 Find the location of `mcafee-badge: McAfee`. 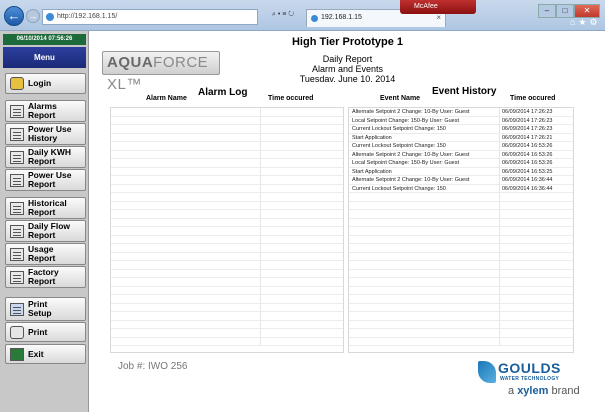

mcafee-badge: McAfee is located at coordinates (438, 7).